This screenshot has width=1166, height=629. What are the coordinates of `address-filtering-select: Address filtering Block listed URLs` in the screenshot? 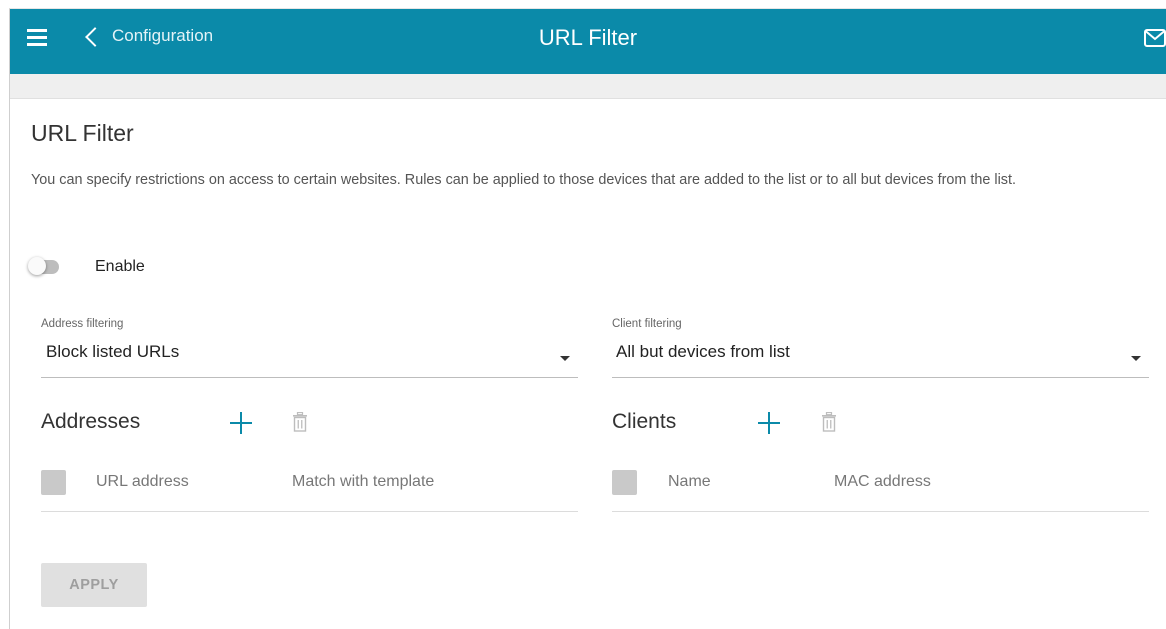 It's located at (309, 348).